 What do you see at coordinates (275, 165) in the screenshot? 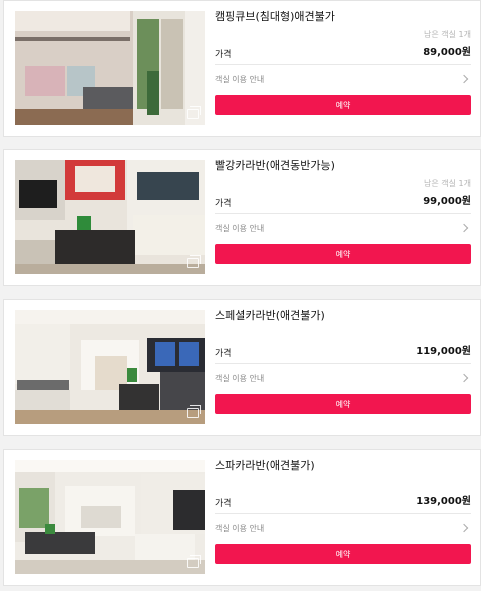
I see `room-name: 빨강카라반(애견동반가능)` at bounding box center [275, 165].